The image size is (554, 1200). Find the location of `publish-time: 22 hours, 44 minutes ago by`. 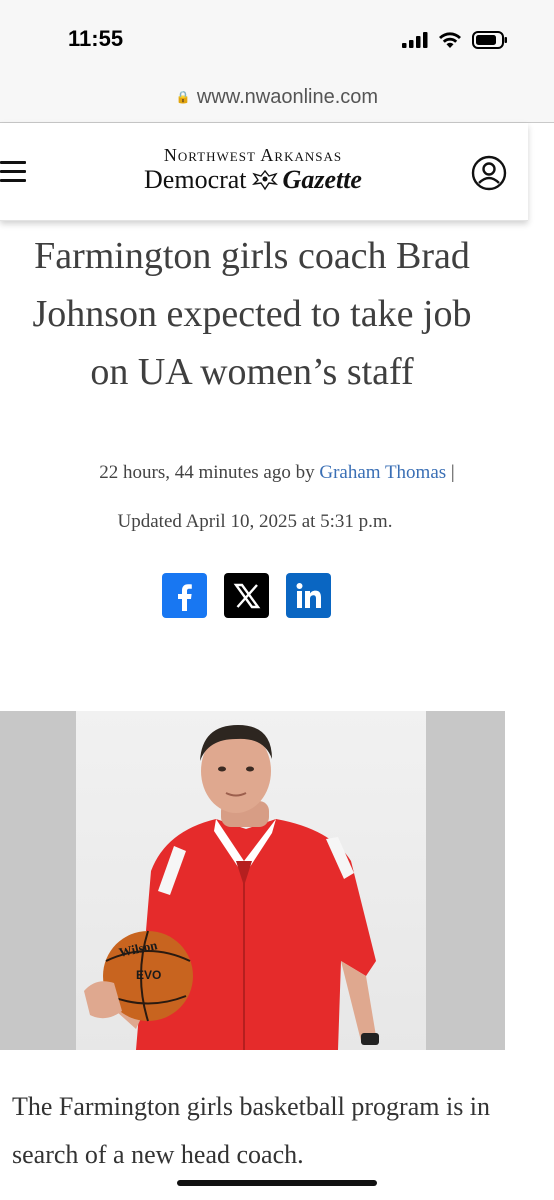

publish-time: 22 hours, 44 minutes ago by is located at coordinates (207, 472).